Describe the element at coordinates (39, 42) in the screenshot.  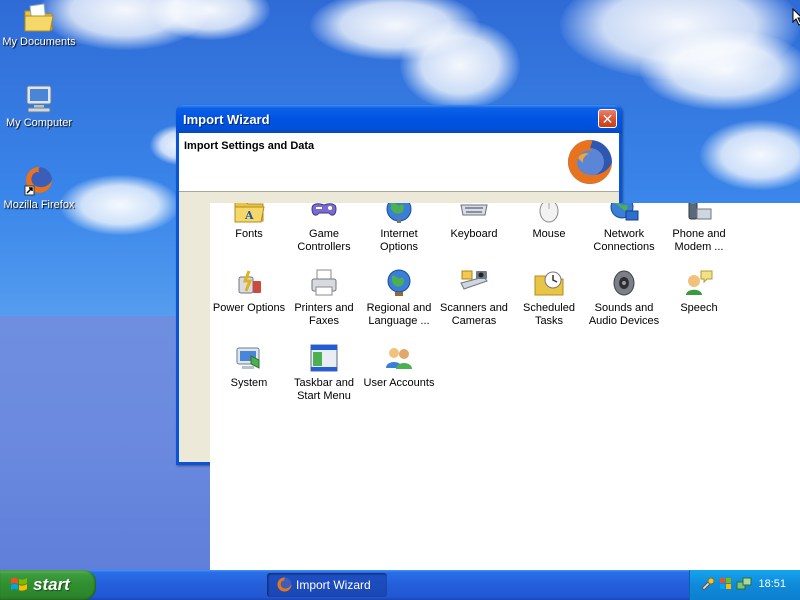
I see `desktop-icon-label: My Documents` at that location.